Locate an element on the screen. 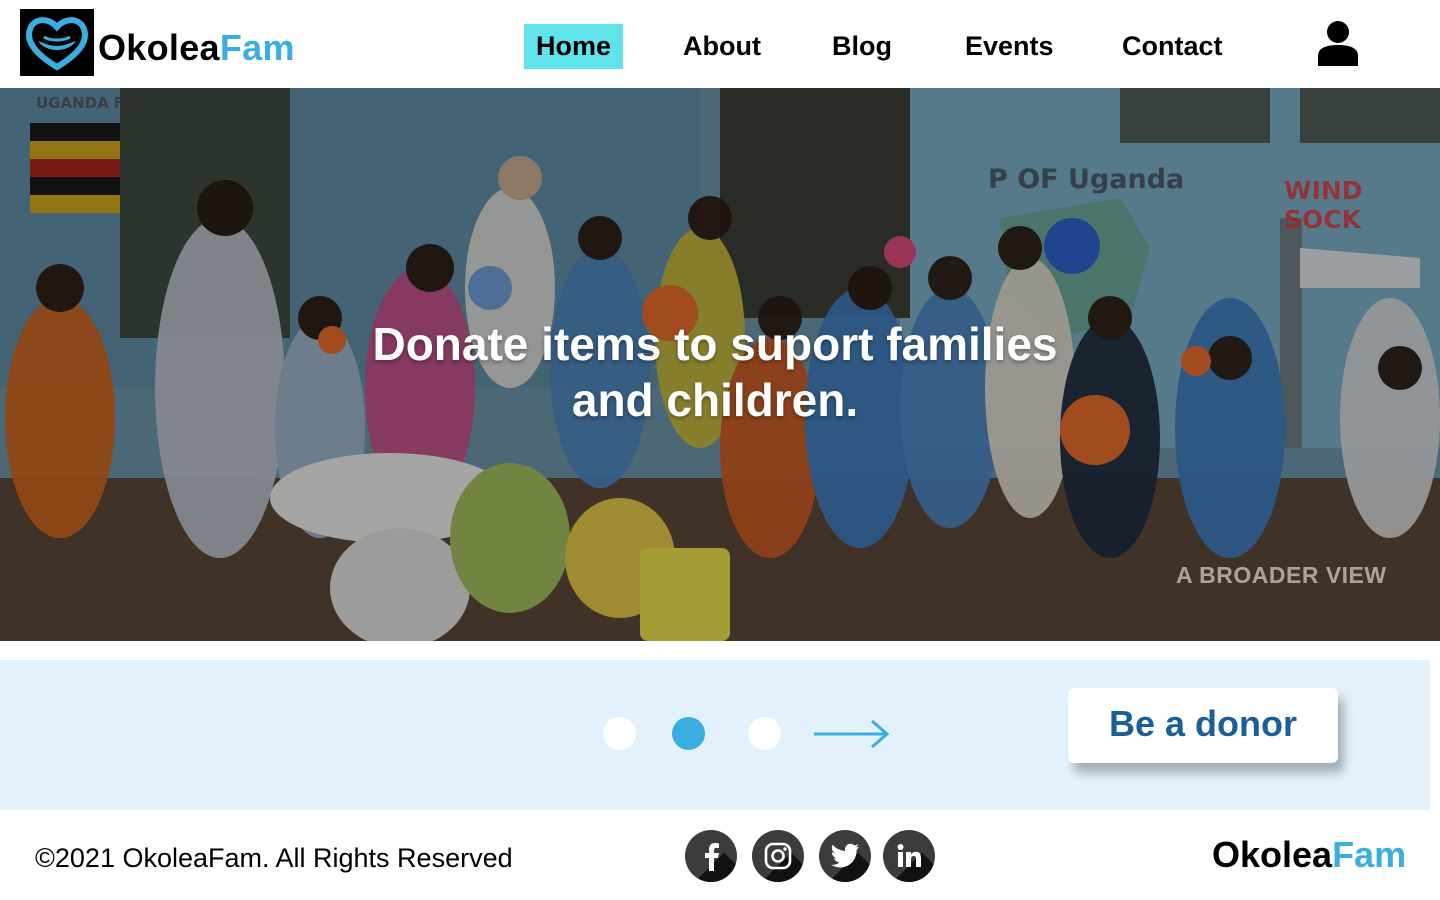 The height and width of the screenshot is (900, 1440). nav-item-blog: Blog is located at coordinates (862, 46).